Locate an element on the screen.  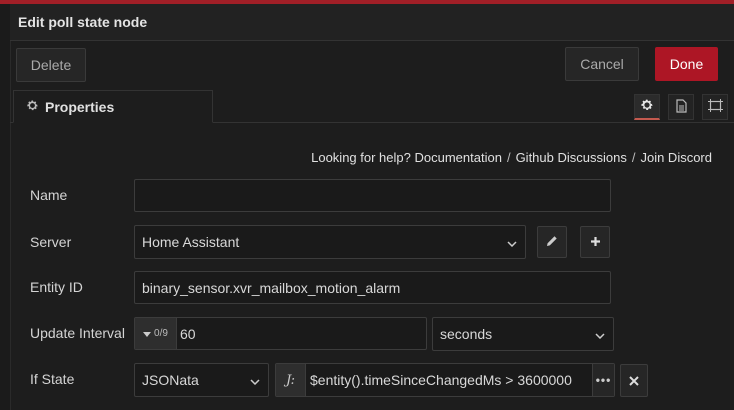
if-state-type-value: JSONata is located at coordinates (170, 380).